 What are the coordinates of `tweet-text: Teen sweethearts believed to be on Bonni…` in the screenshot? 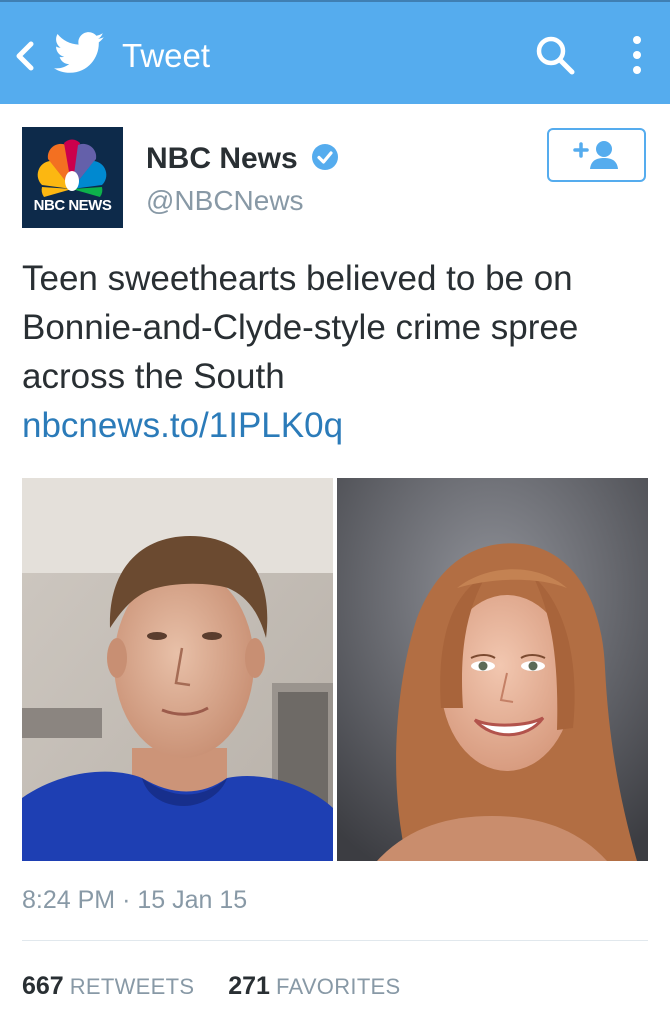 It's located at (300, 327).